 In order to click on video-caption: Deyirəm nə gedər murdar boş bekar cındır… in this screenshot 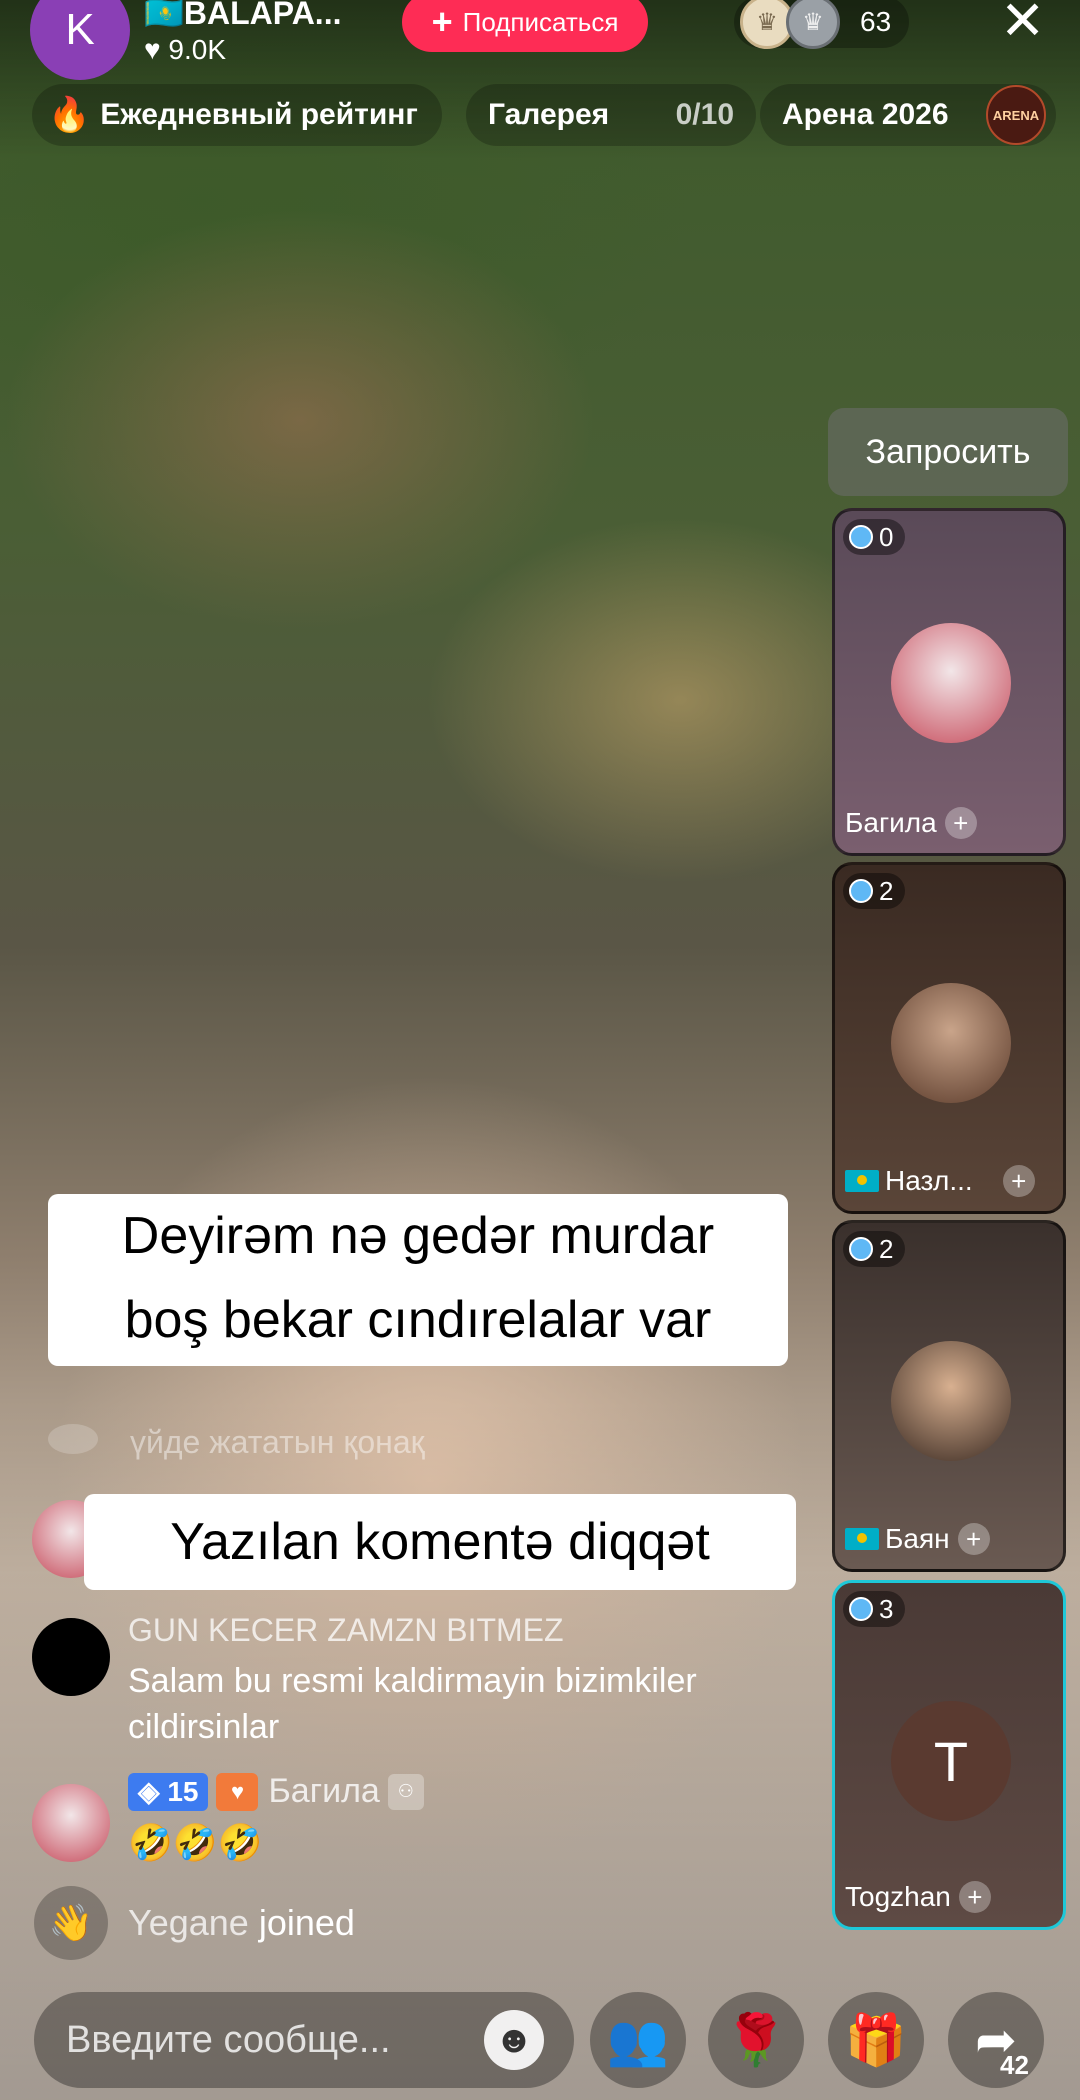, I will do `click(418, 1280)`.